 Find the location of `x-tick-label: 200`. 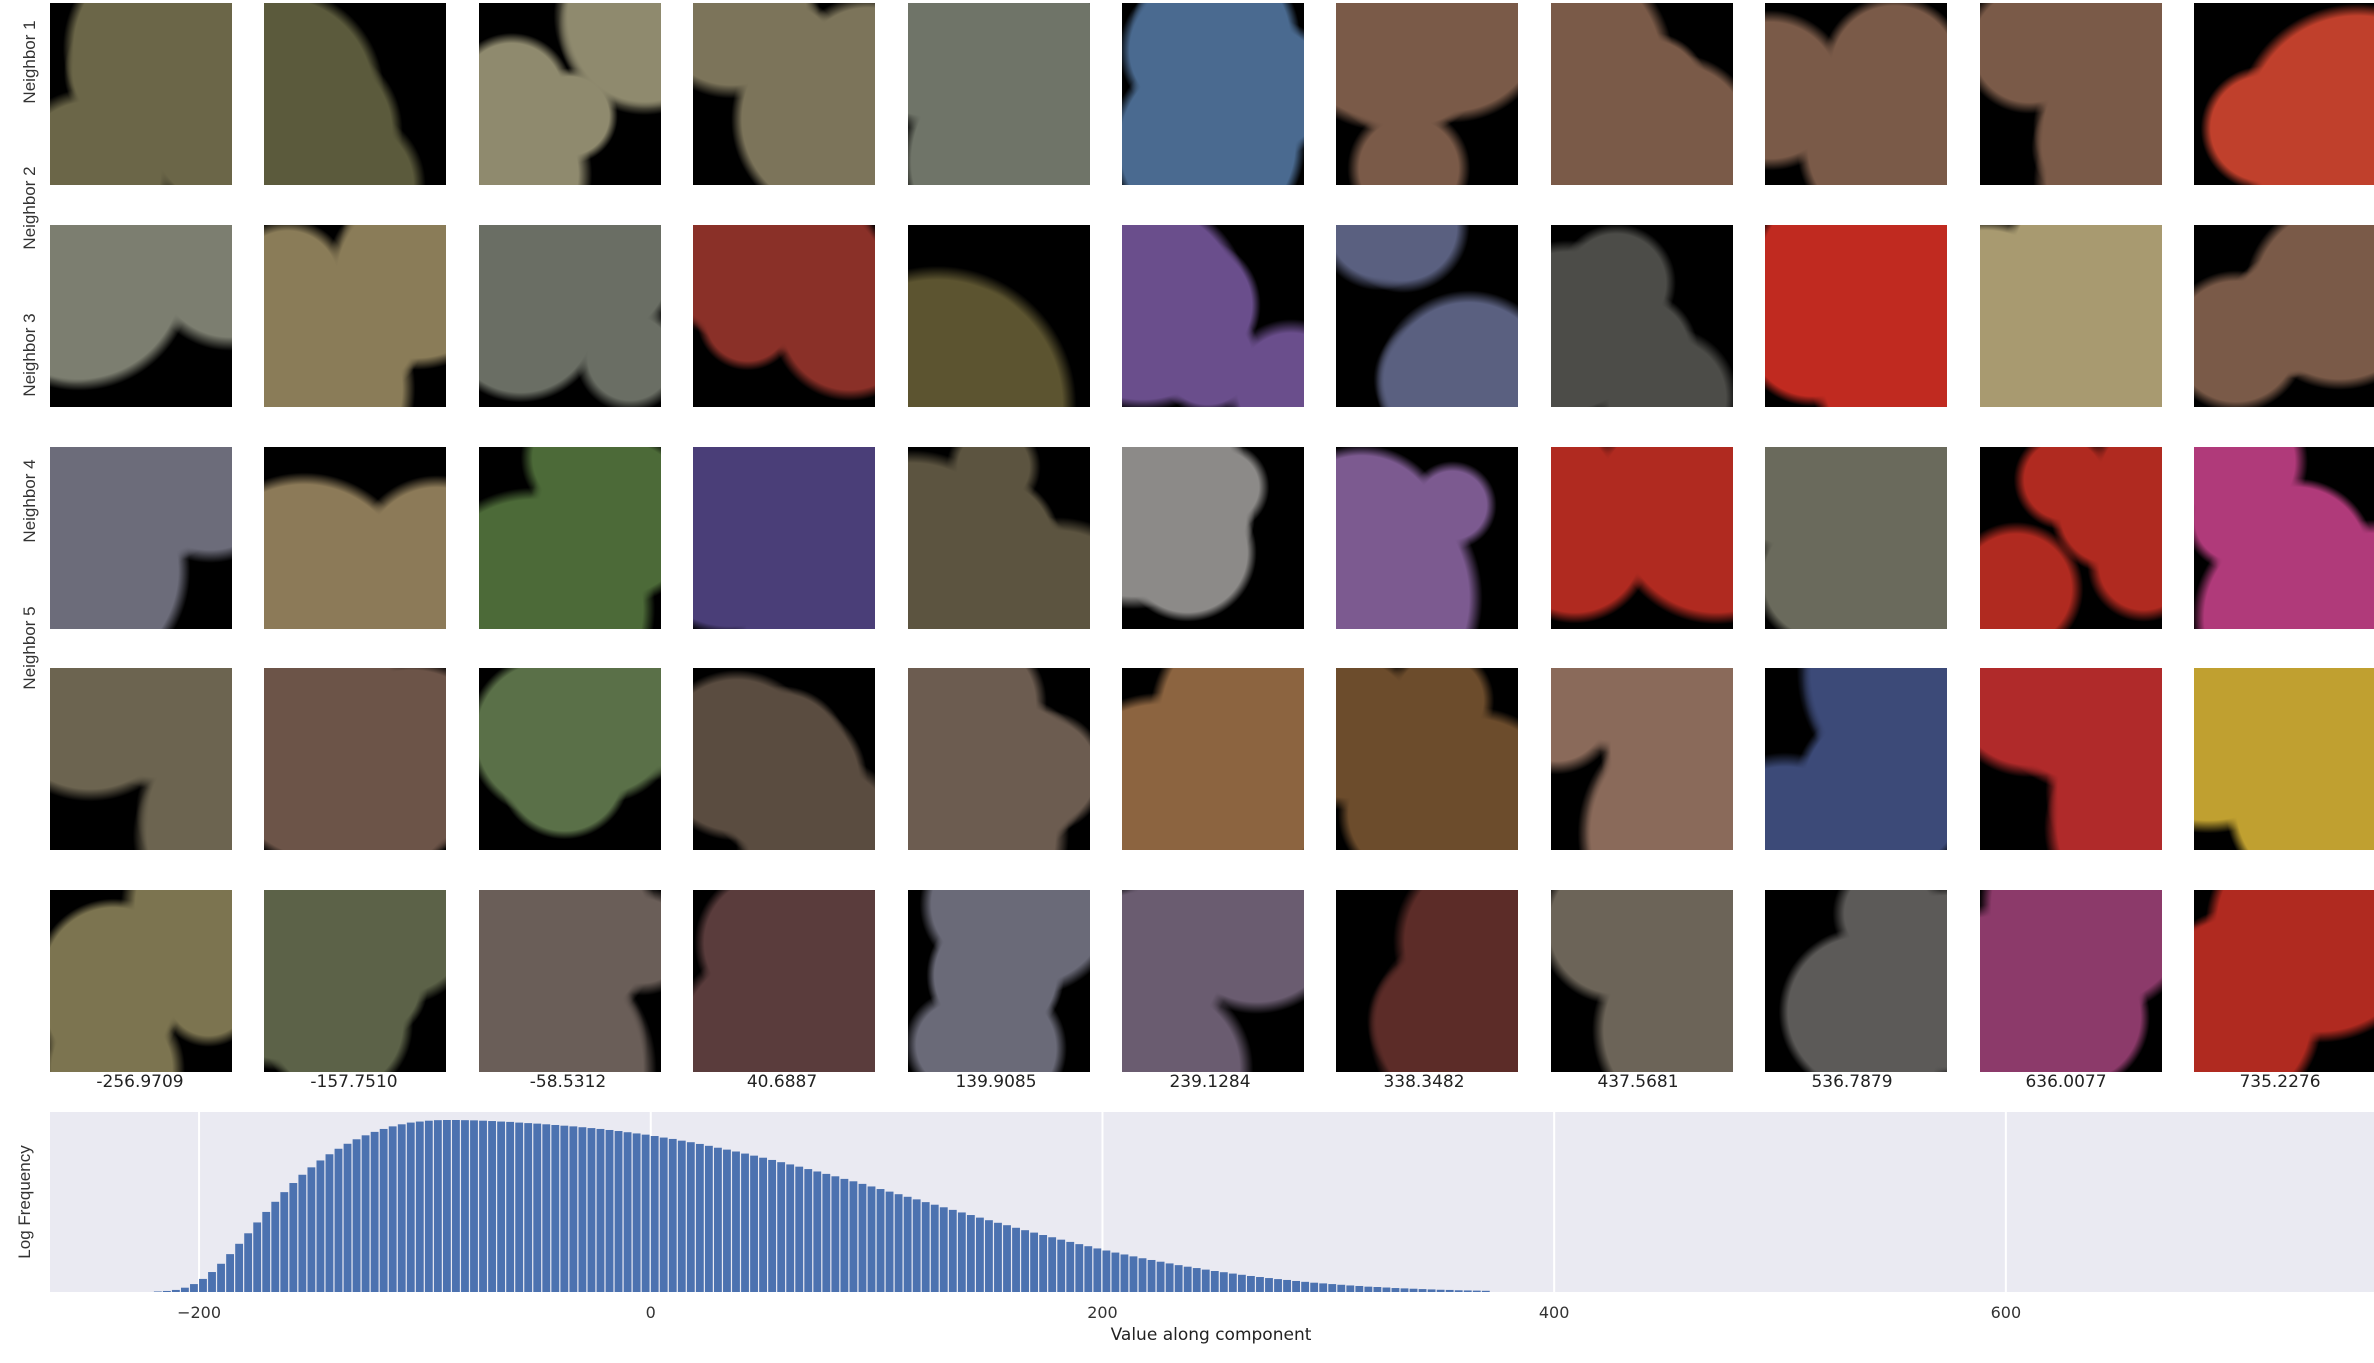

x-tick-label: 200 is located at coordinates (1102, 1312).